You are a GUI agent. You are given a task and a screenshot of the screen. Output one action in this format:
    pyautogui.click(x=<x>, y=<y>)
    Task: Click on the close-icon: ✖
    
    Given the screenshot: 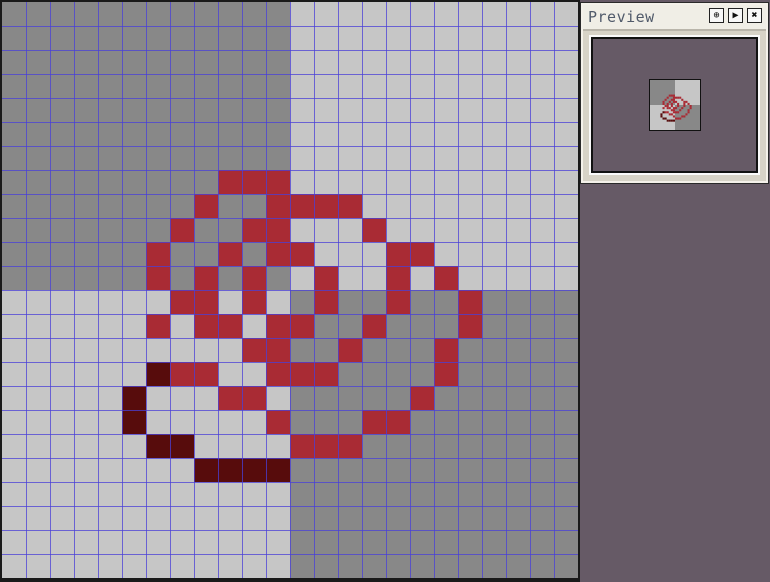 What is the action you would take?
    pyautogui.click(x=754, y=15)
    